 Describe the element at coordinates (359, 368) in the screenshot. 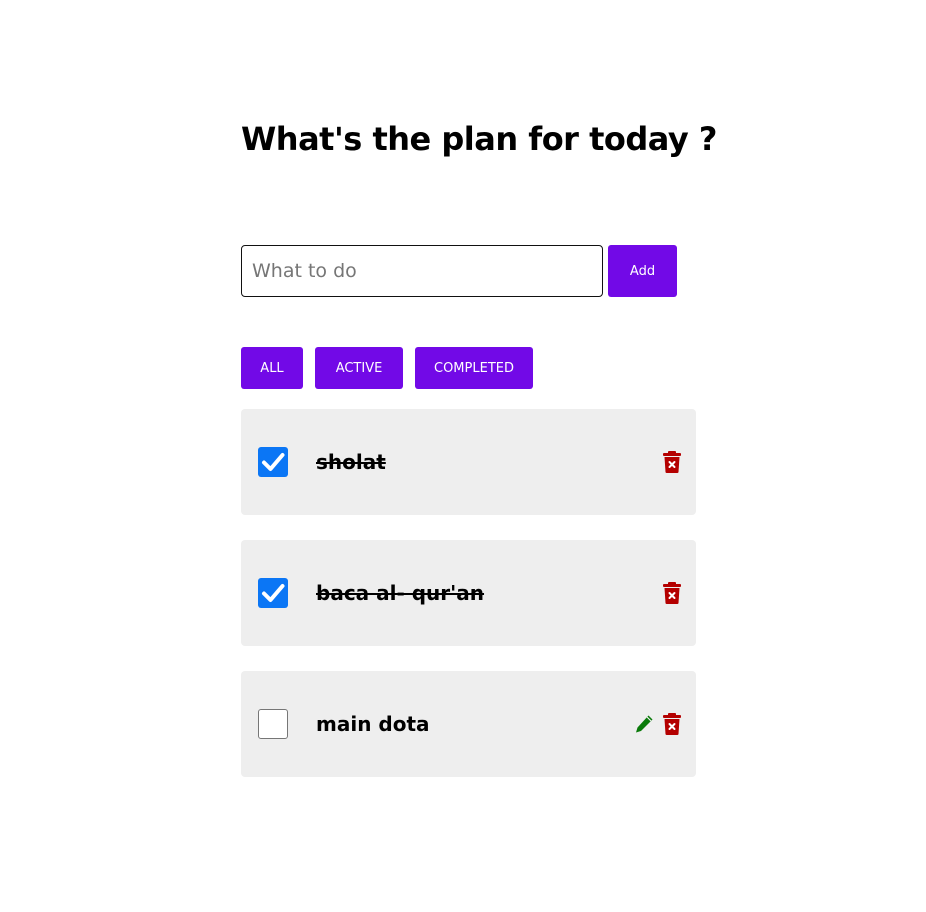

I see `filter-active-button: ACTIVE` at that location.